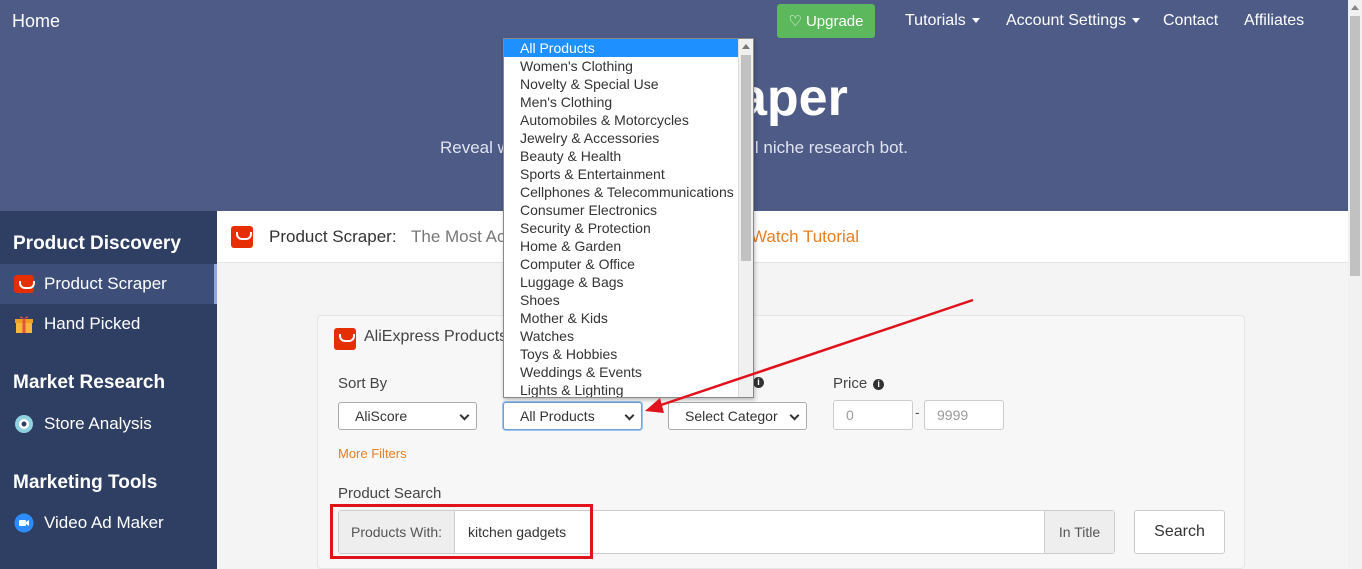 The image size is (1362, 569). Describe the element at coordinates (1066, 20) in the screenshot. I see `nav-account-settings-label: Account Settings` at that location.